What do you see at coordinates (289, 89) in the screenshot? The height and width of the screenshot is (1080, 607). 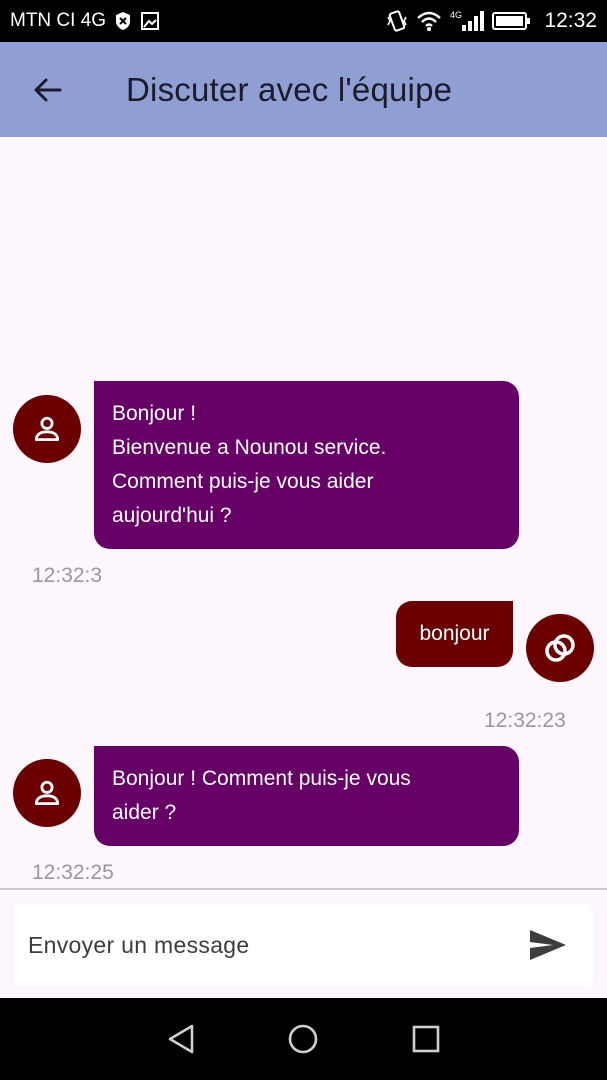 I see `page-title: Discuter avec l'équipe` at bounding box center [289, 89].